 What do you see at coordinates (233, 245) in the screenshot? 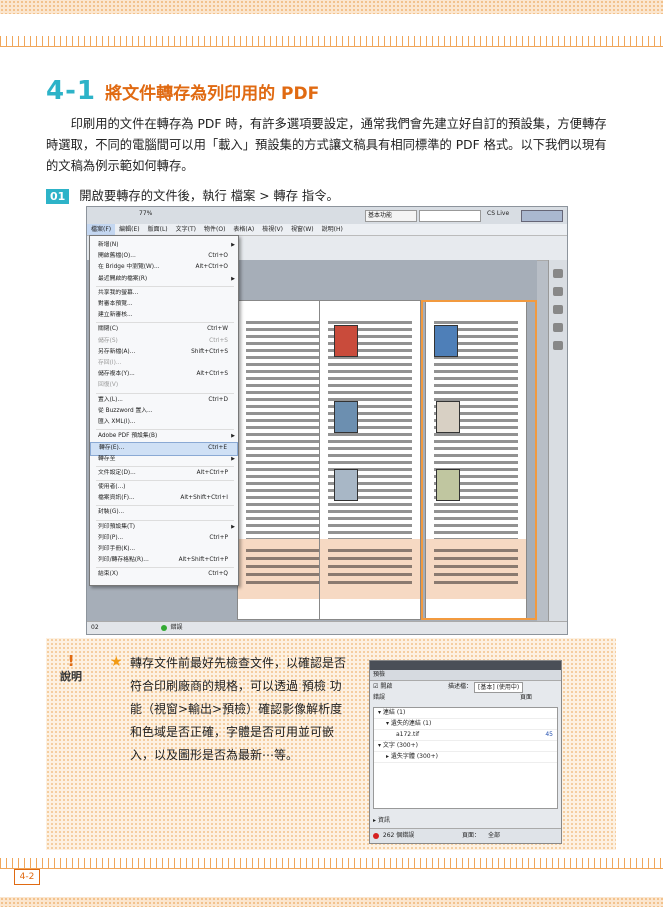
I see `submenu-arrow-icon: ▶` at bounding box center [233, 245].